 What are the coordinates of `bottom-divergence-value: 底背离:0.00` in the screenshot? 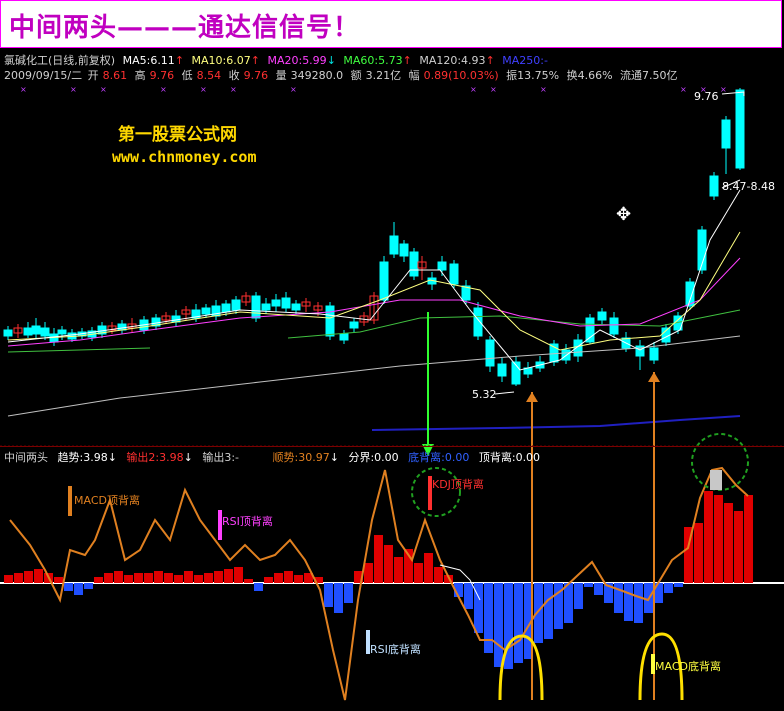 It's located at (439, 457).